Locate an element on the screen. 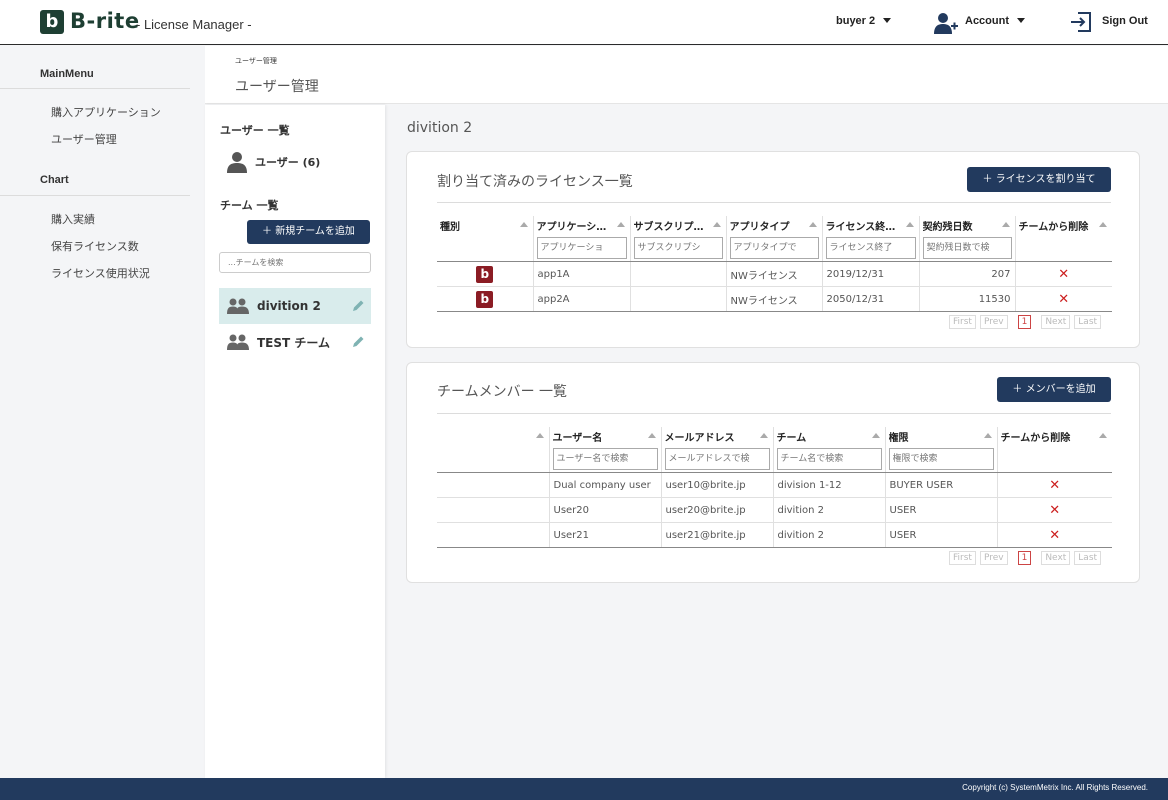 The height and width of the screenshot is (800, 1168). remaining-days-filter-input is located at coordinates (967, 248).